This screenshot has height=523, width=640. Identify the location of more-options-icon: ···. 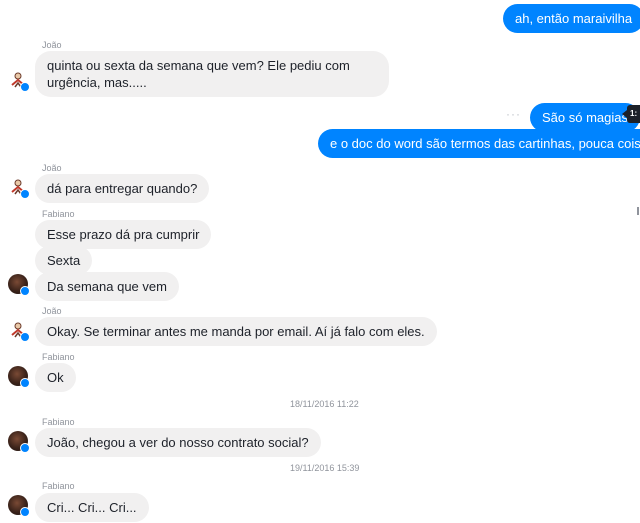
(513, 114).